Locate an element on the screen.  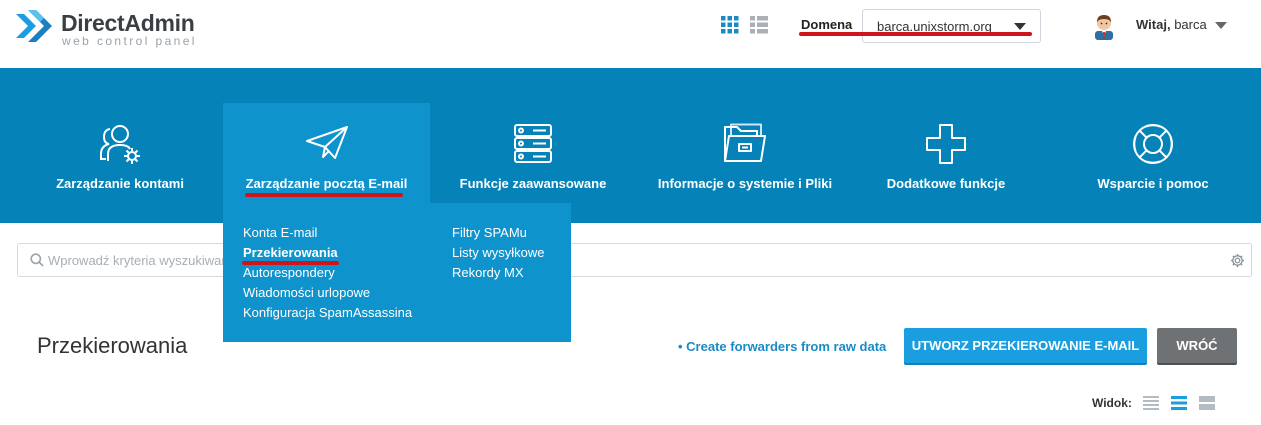
nav-item-advanced: Funkcje zaawansowane is located at coordinates (533, 145).